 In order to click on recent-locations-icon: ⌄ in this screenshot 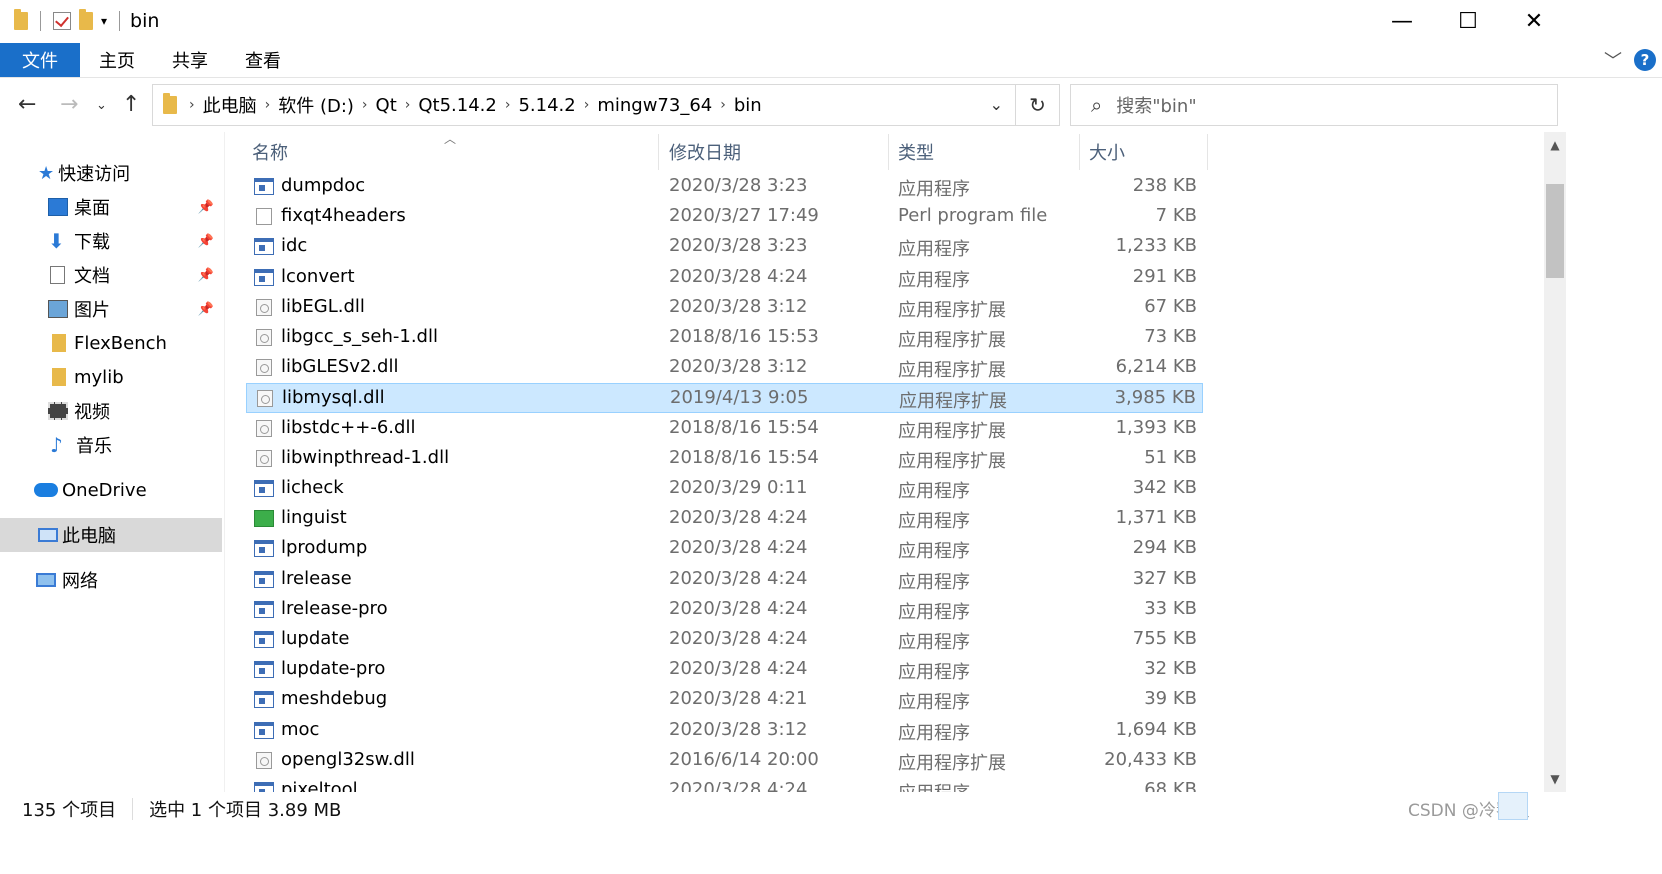, I will do `click(101, 105)`.